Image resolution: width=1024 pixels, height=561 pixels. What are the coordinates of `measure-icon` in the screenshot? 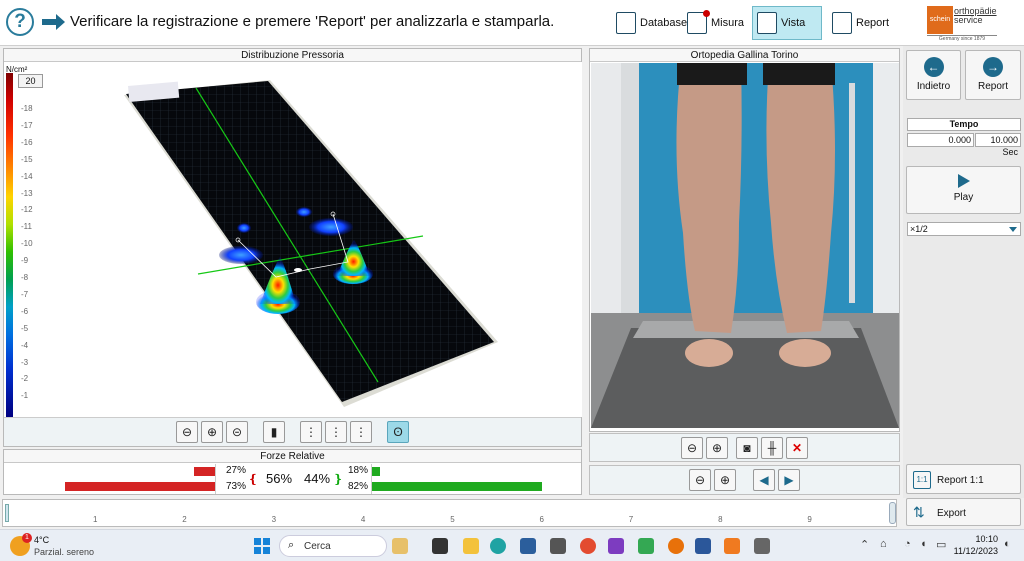 It's located at (698, 22).